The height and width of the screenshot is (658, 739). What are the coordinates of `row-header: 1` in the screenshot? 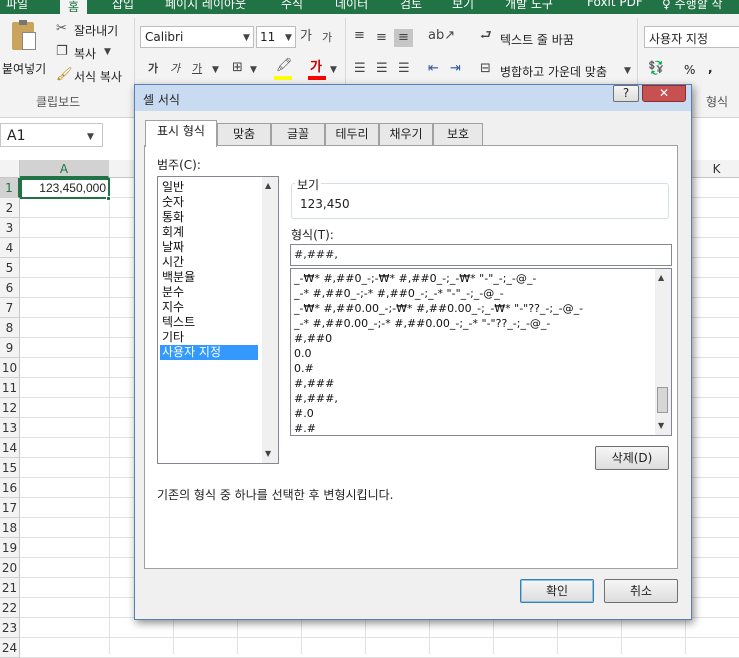 It's located at (10, 188).